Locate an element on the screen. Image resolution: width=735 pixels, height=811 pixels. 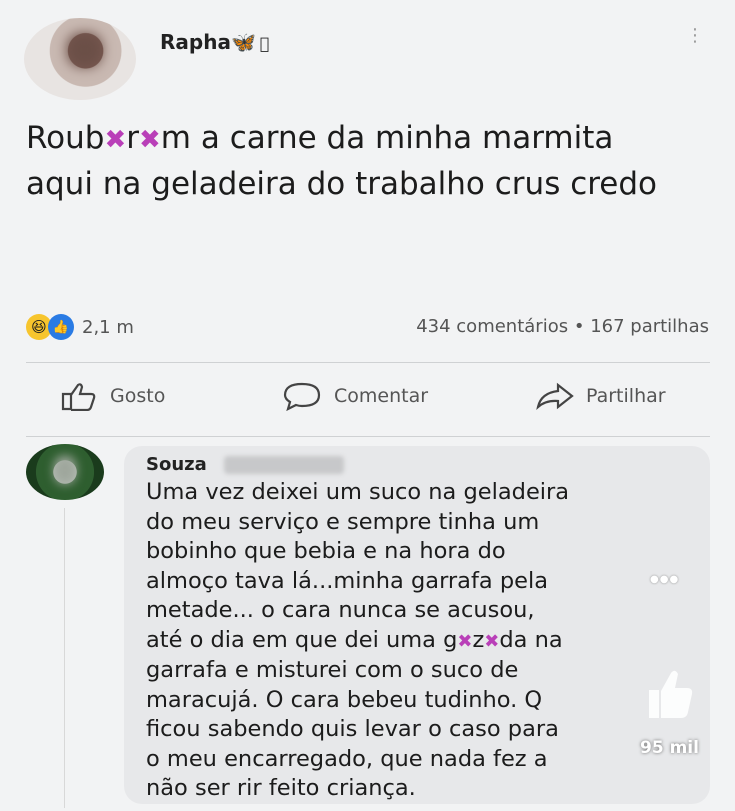
commenter-name: Souza is located at coordinates (176, 464).